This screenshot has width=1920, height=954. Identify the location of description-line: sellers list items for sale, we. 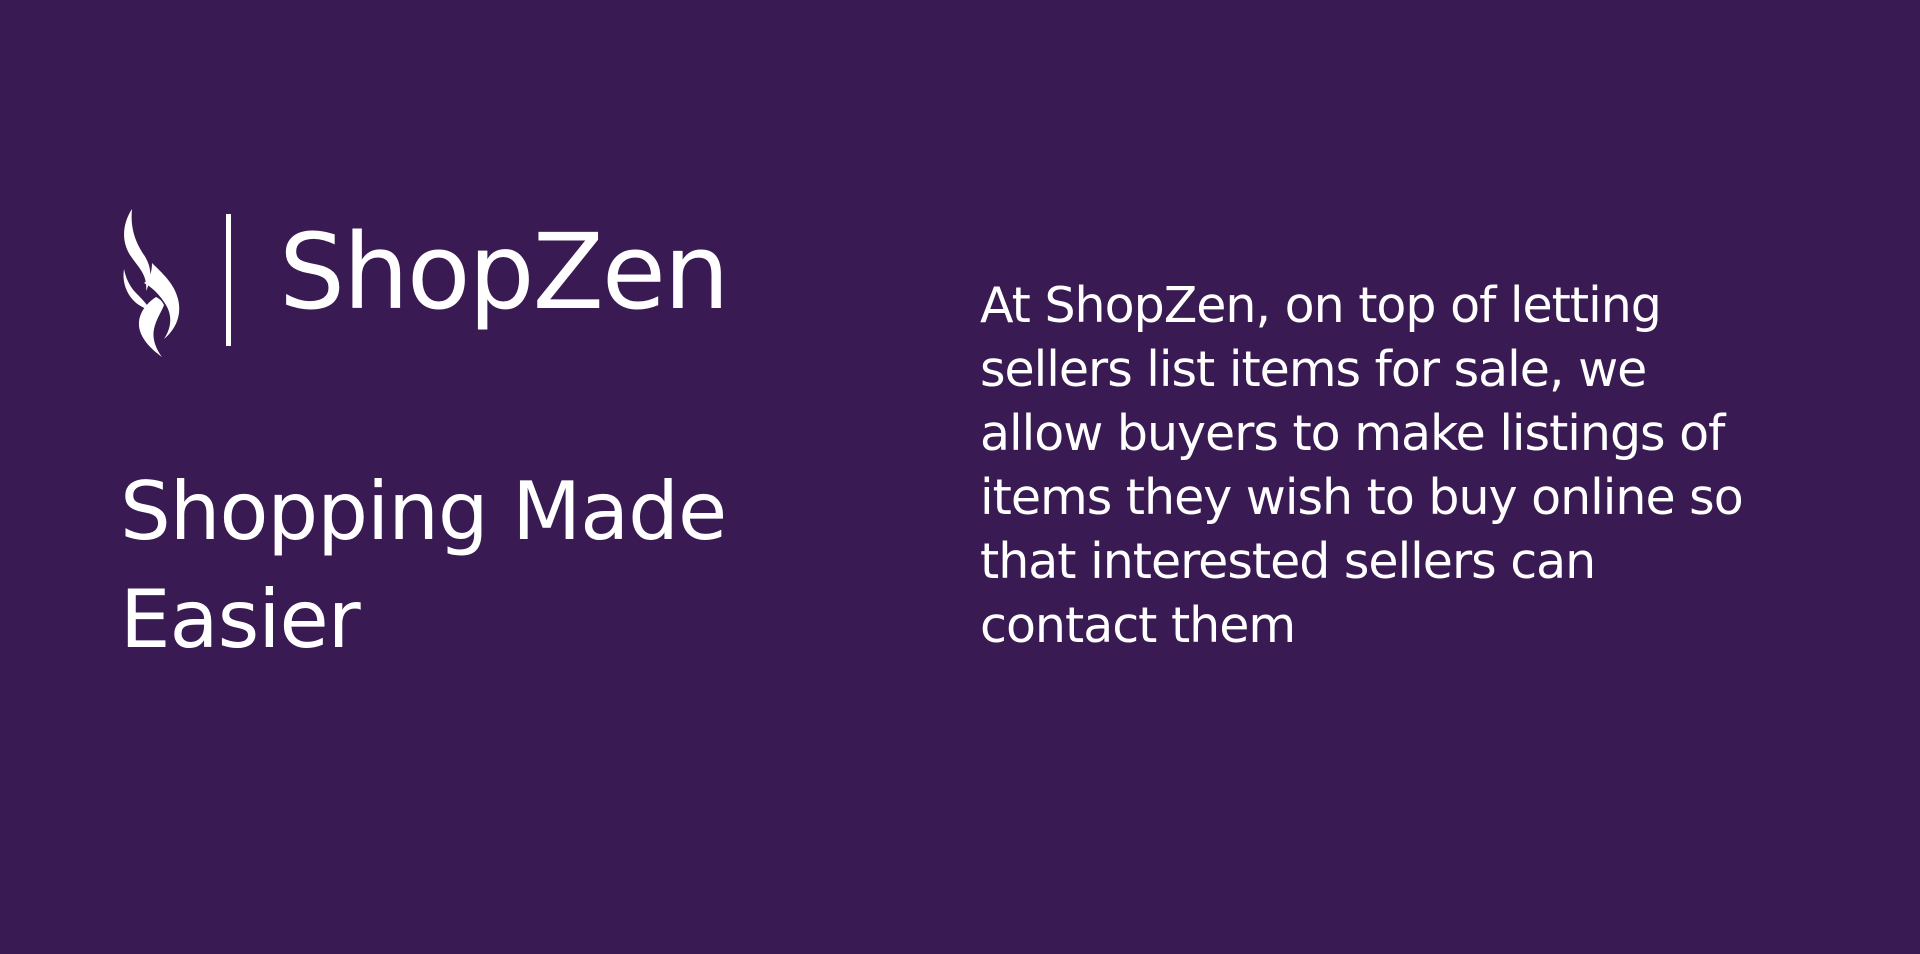
(1313, 369).